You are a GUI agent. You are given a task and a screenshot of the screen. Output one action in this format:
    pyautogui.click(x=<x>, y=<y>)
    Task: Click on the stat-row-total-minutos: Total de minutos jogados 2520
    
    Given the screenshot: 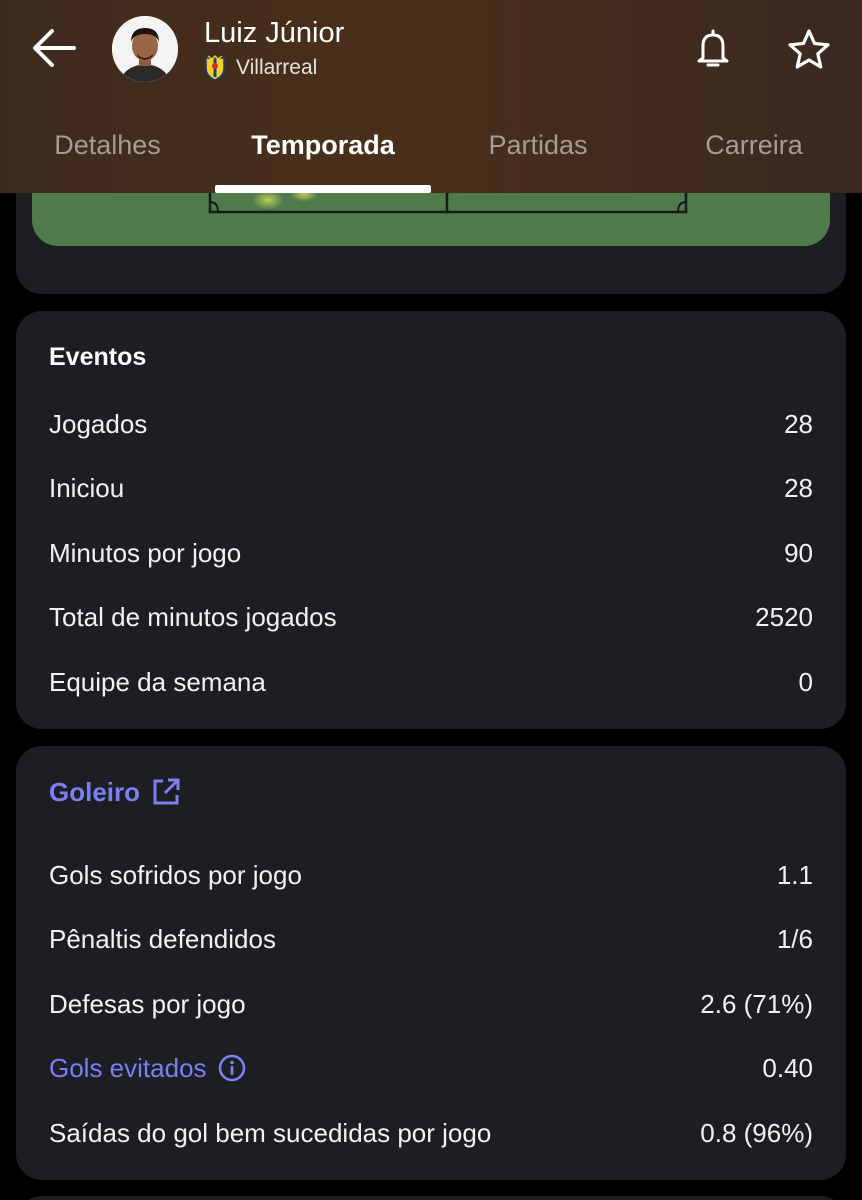 What is the action you would take?
    pyautogui.click(x=431, y=617)
    